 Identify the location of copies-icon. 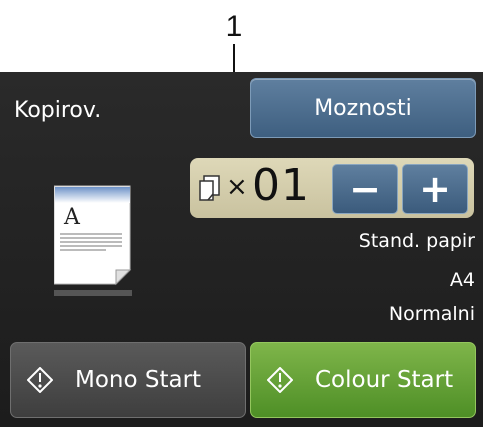
(209, 188).